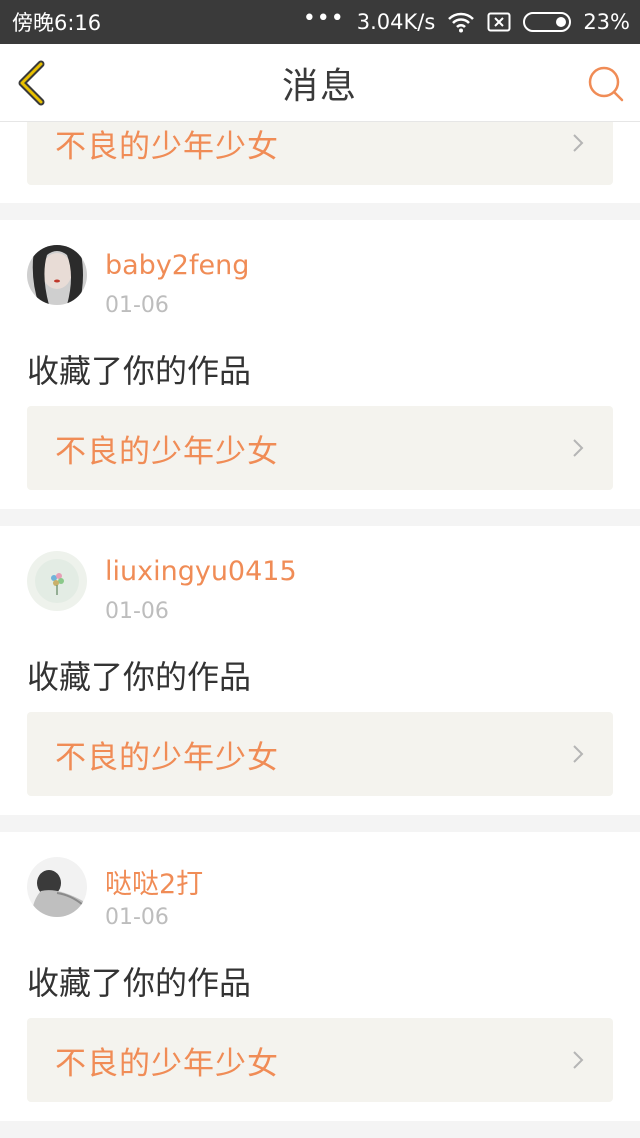 The height and width of the screenshot is (1138, 640). Describe the element at coordinates (606, 84) in the screenshot. I see `search-icon` at that location.